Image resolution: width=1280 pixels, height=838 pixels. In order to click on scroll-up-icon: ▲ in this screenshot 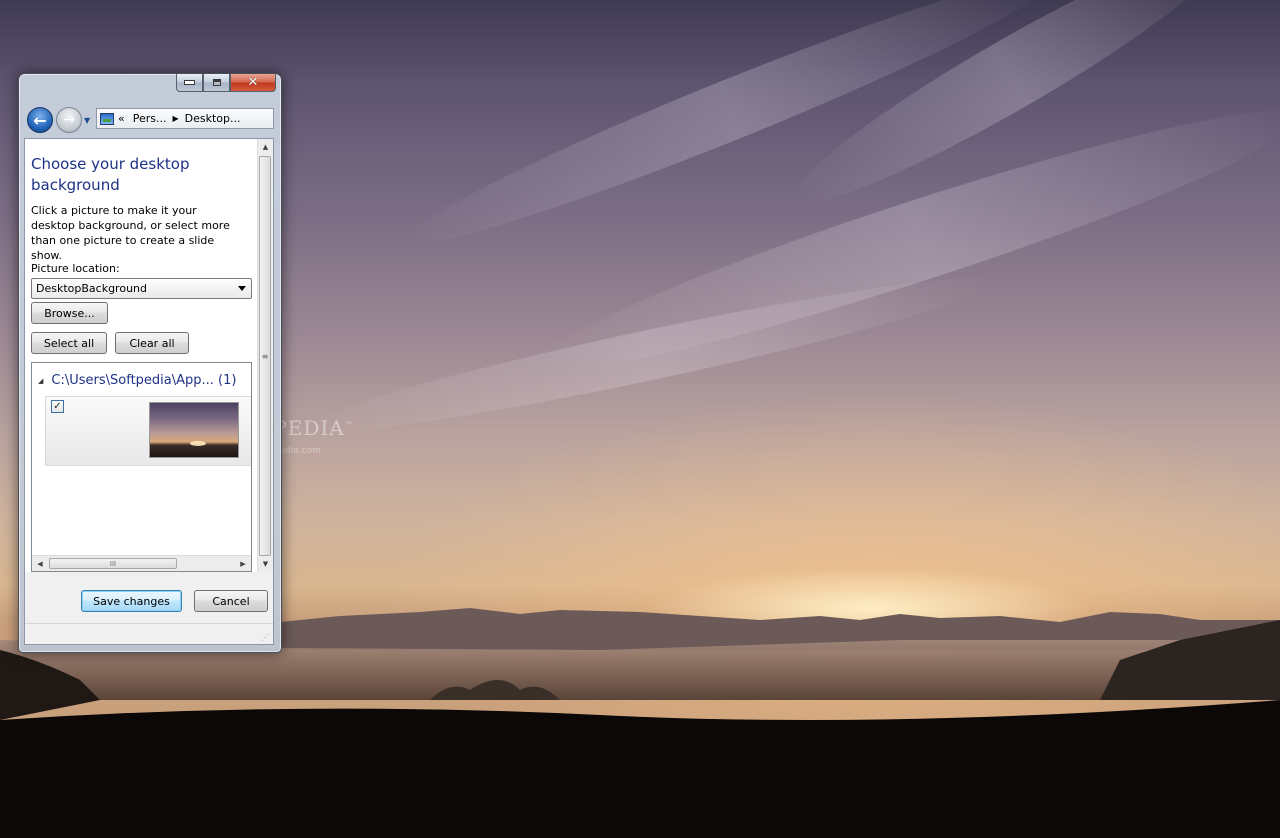, I will do `click(265, 147)`.